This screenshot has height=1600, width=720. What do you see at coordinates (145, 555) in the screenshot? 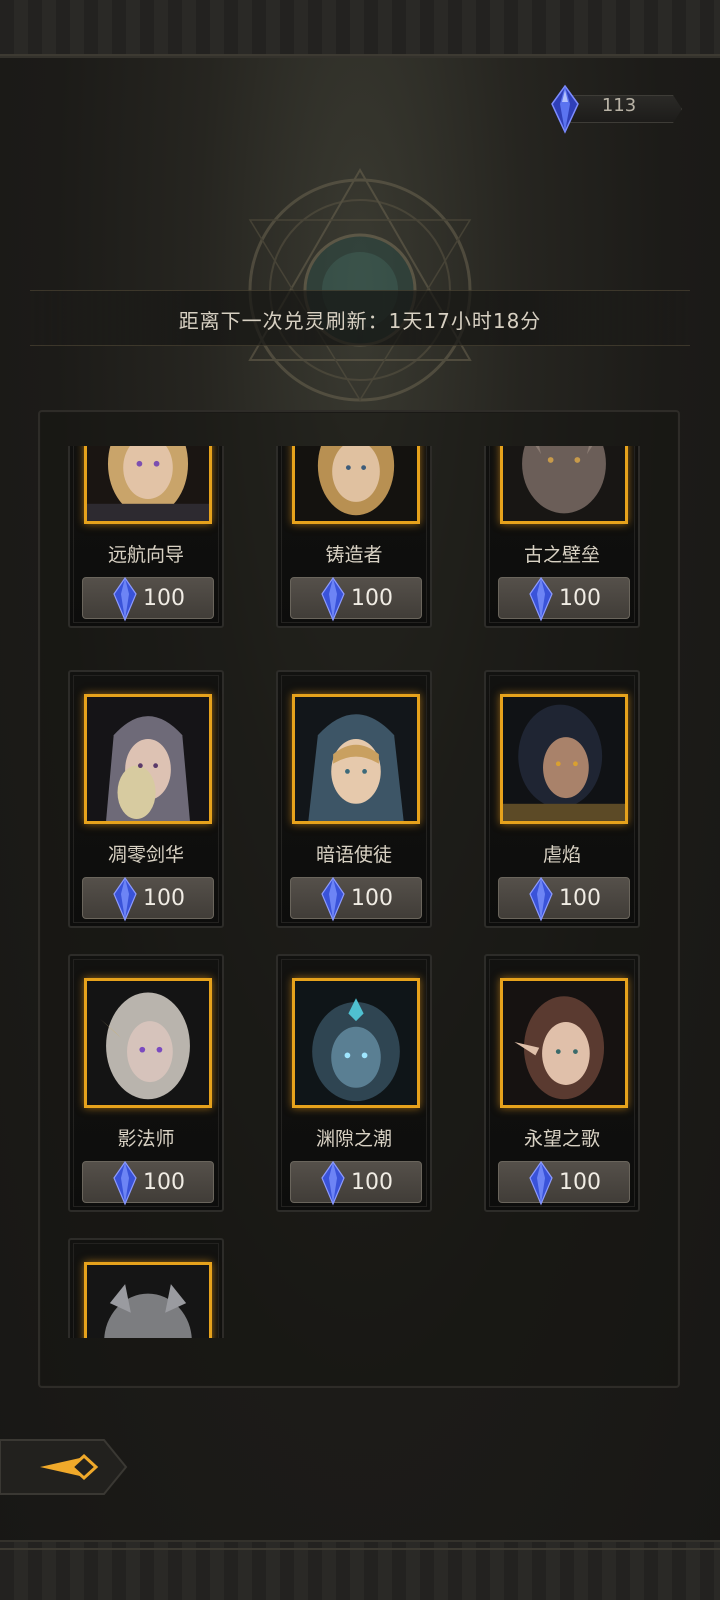
I see `hero-name: 远航向导` at bounding box center [145, 555].